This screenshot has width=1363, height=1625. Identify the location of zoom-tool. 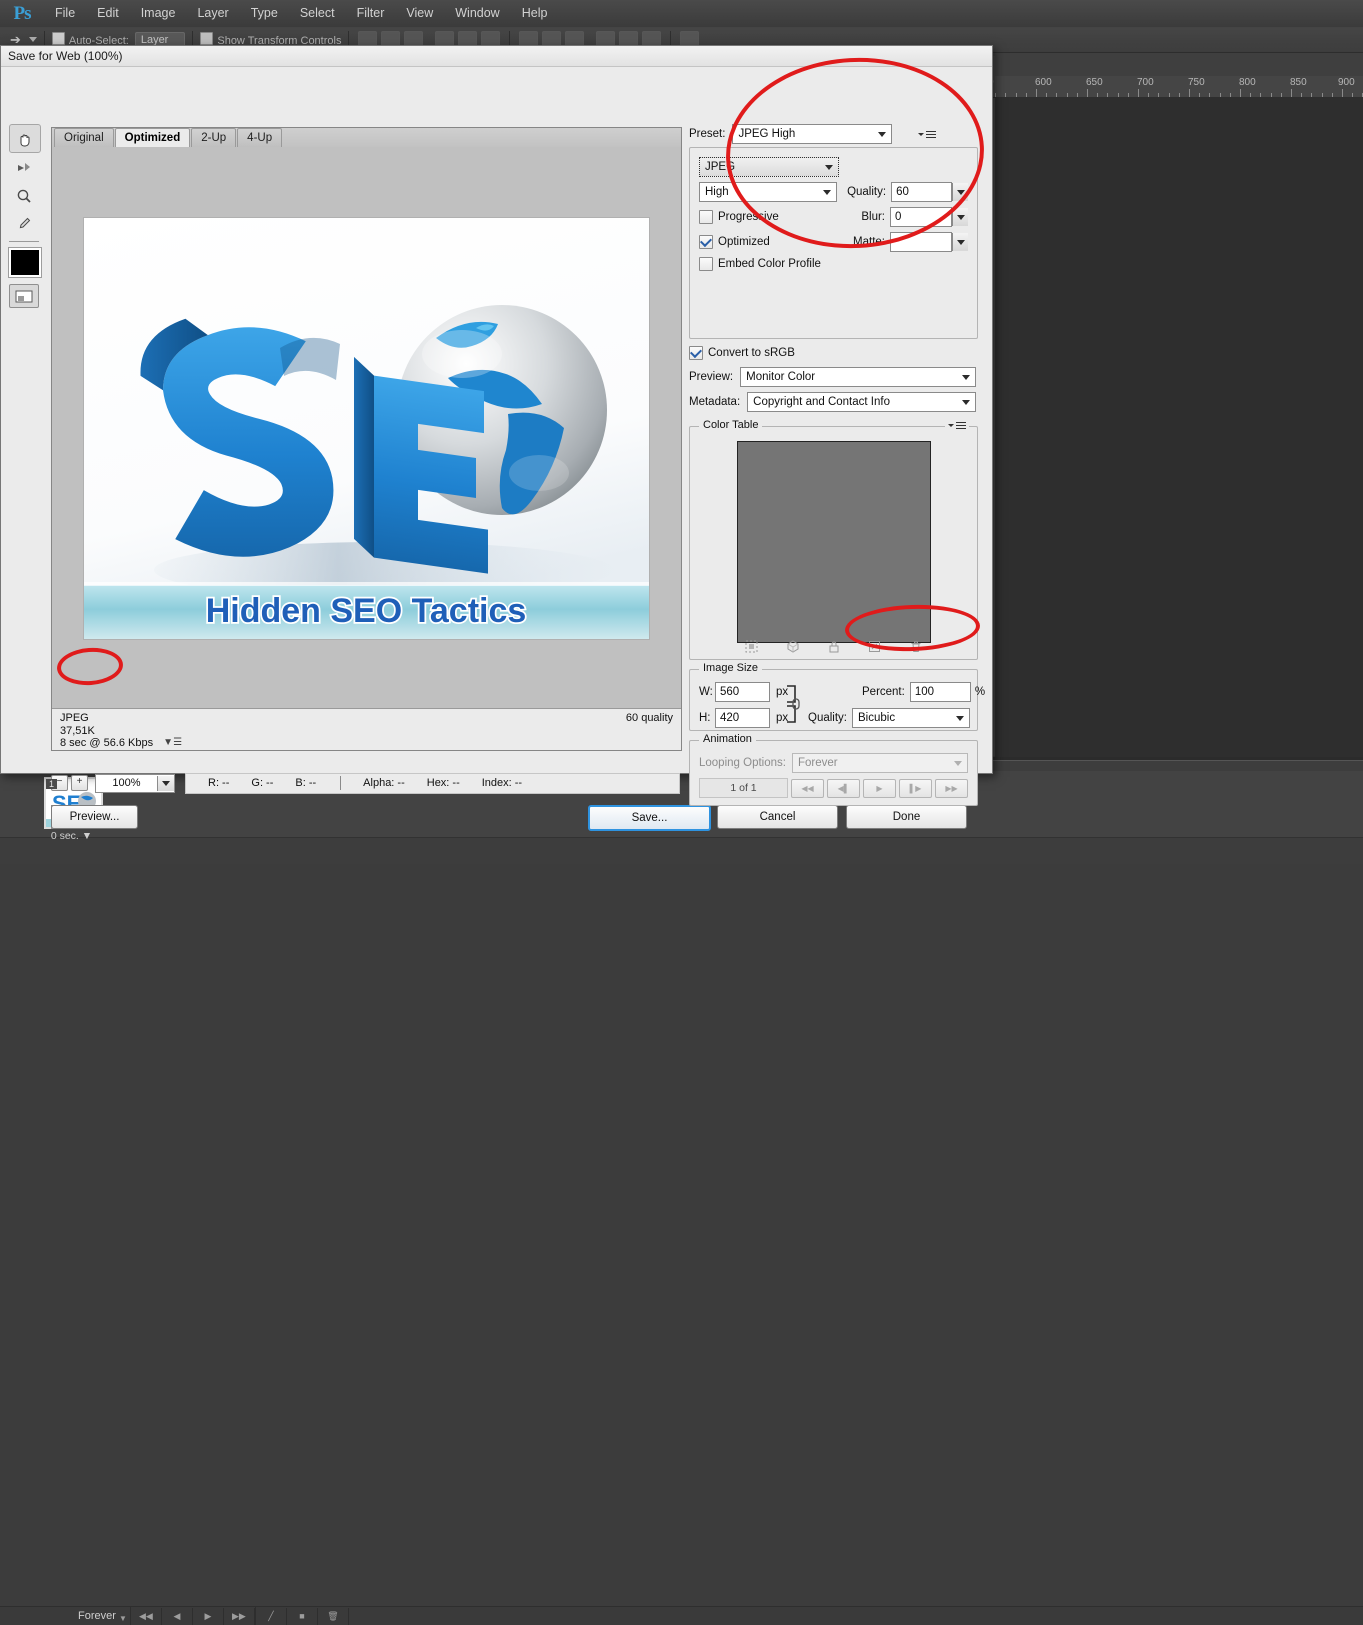
(24, 195).